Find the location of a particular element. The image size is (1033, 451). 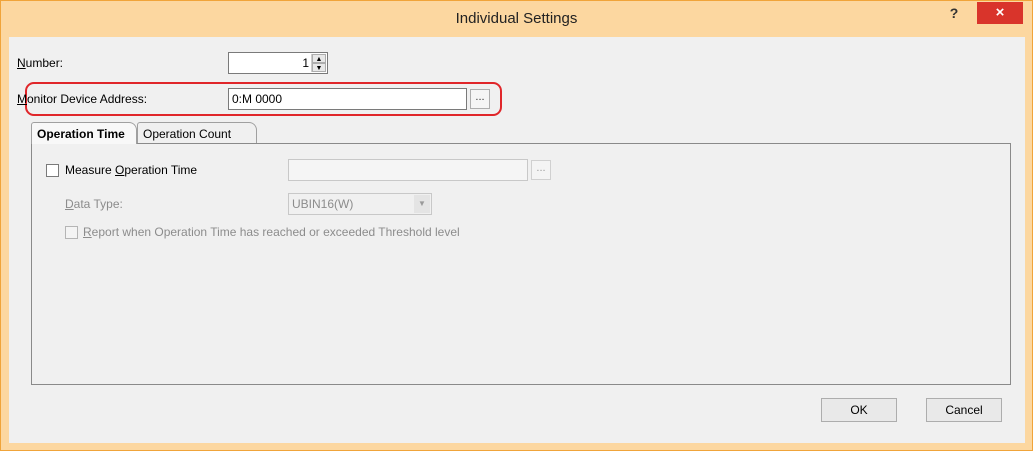

number-label: Number: is located at coordinates (40, 63).